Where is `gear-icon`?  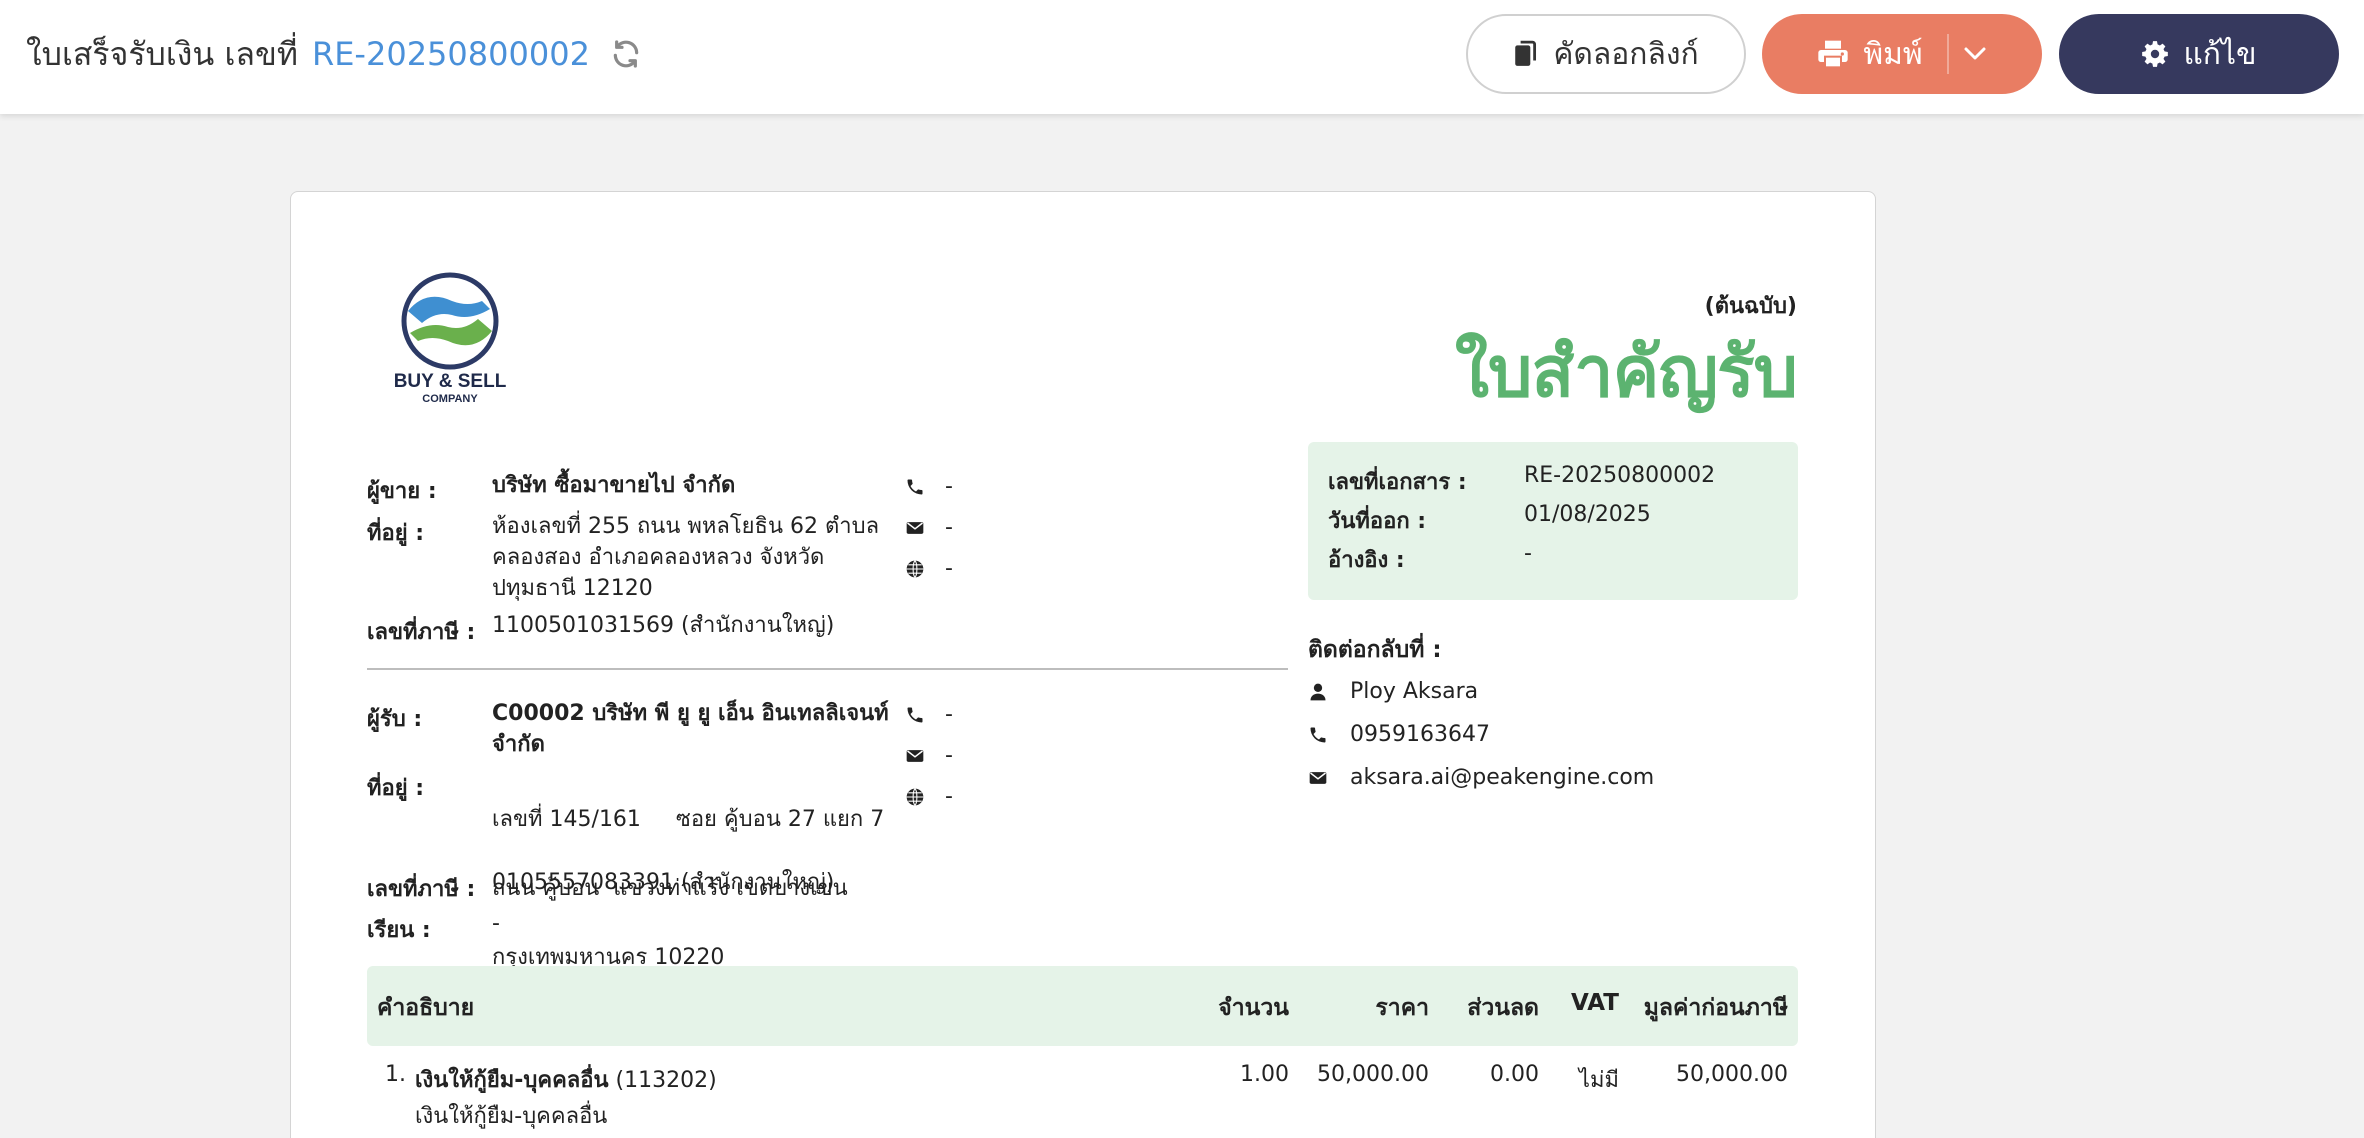
gear-icon is located at coordinates (2155, 54).